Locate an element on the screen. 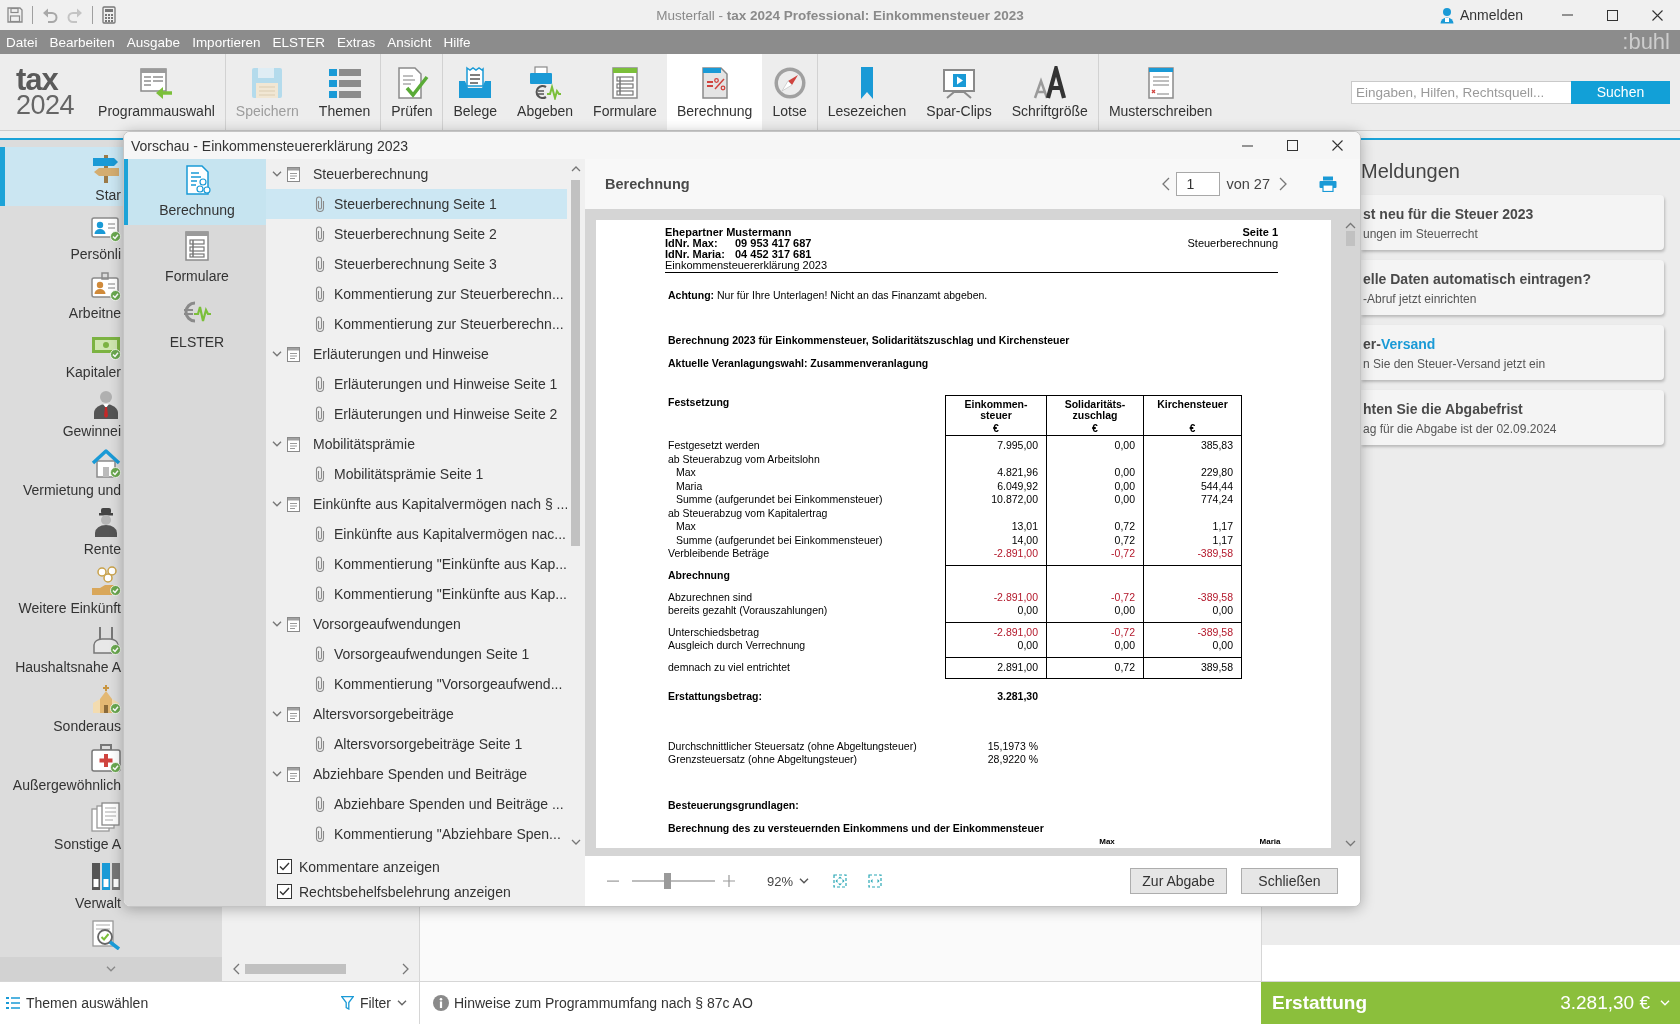  sidebar-item: Vermietung und is located at coordinates (61, 471).